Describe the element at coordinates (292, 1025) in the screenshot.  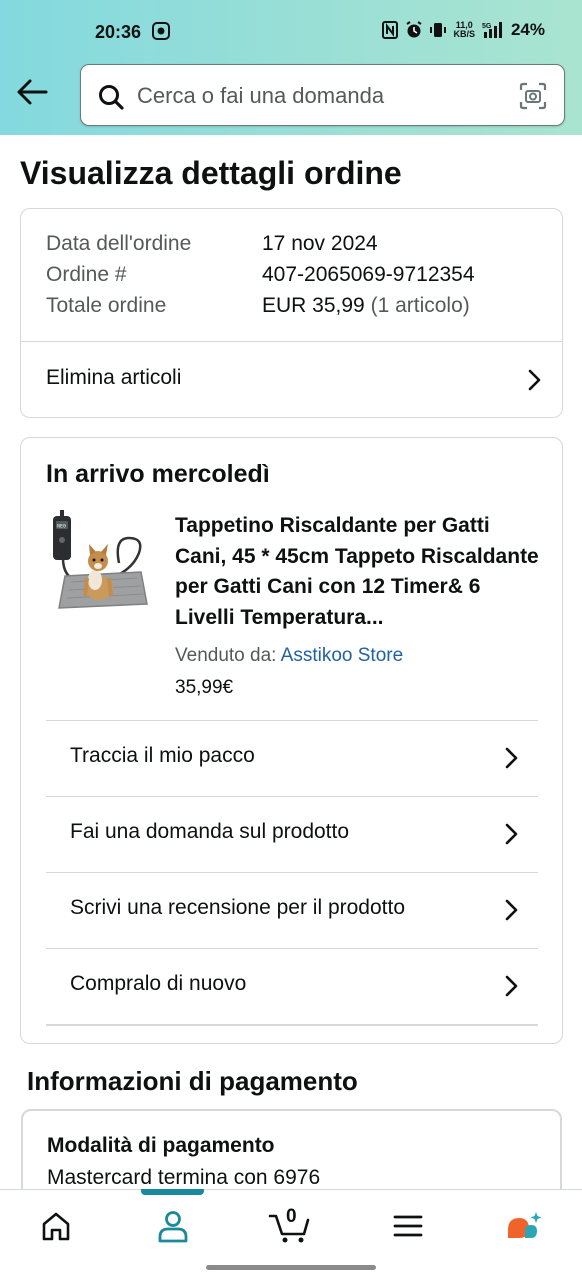
I see `divider` at that location.